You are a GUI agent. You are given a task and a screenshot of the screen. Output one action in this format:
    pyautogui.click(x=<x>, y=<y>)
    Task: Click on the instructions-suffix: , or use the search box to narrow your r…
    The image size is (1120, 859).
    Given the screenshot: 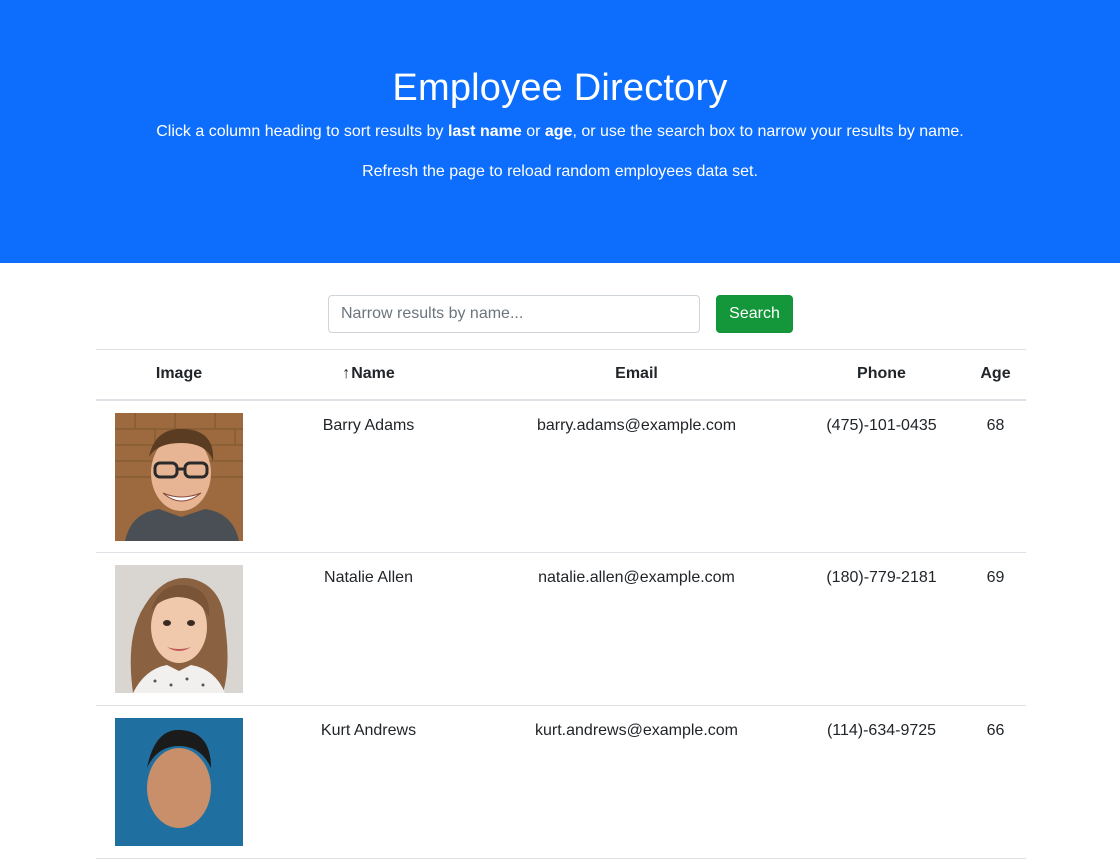 What is the action you would take?
    pyautogui.click(x=768, y=131)
    